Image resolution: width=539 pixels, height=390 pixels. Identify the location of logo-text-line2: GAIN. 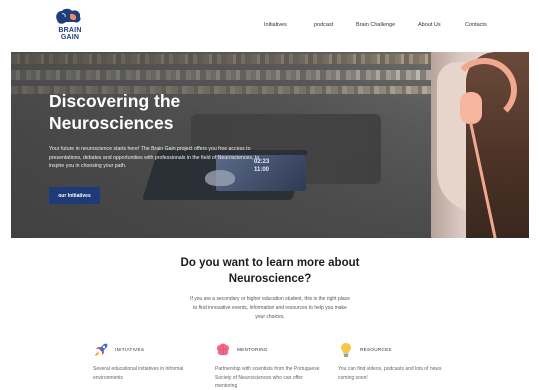
(70, 37).